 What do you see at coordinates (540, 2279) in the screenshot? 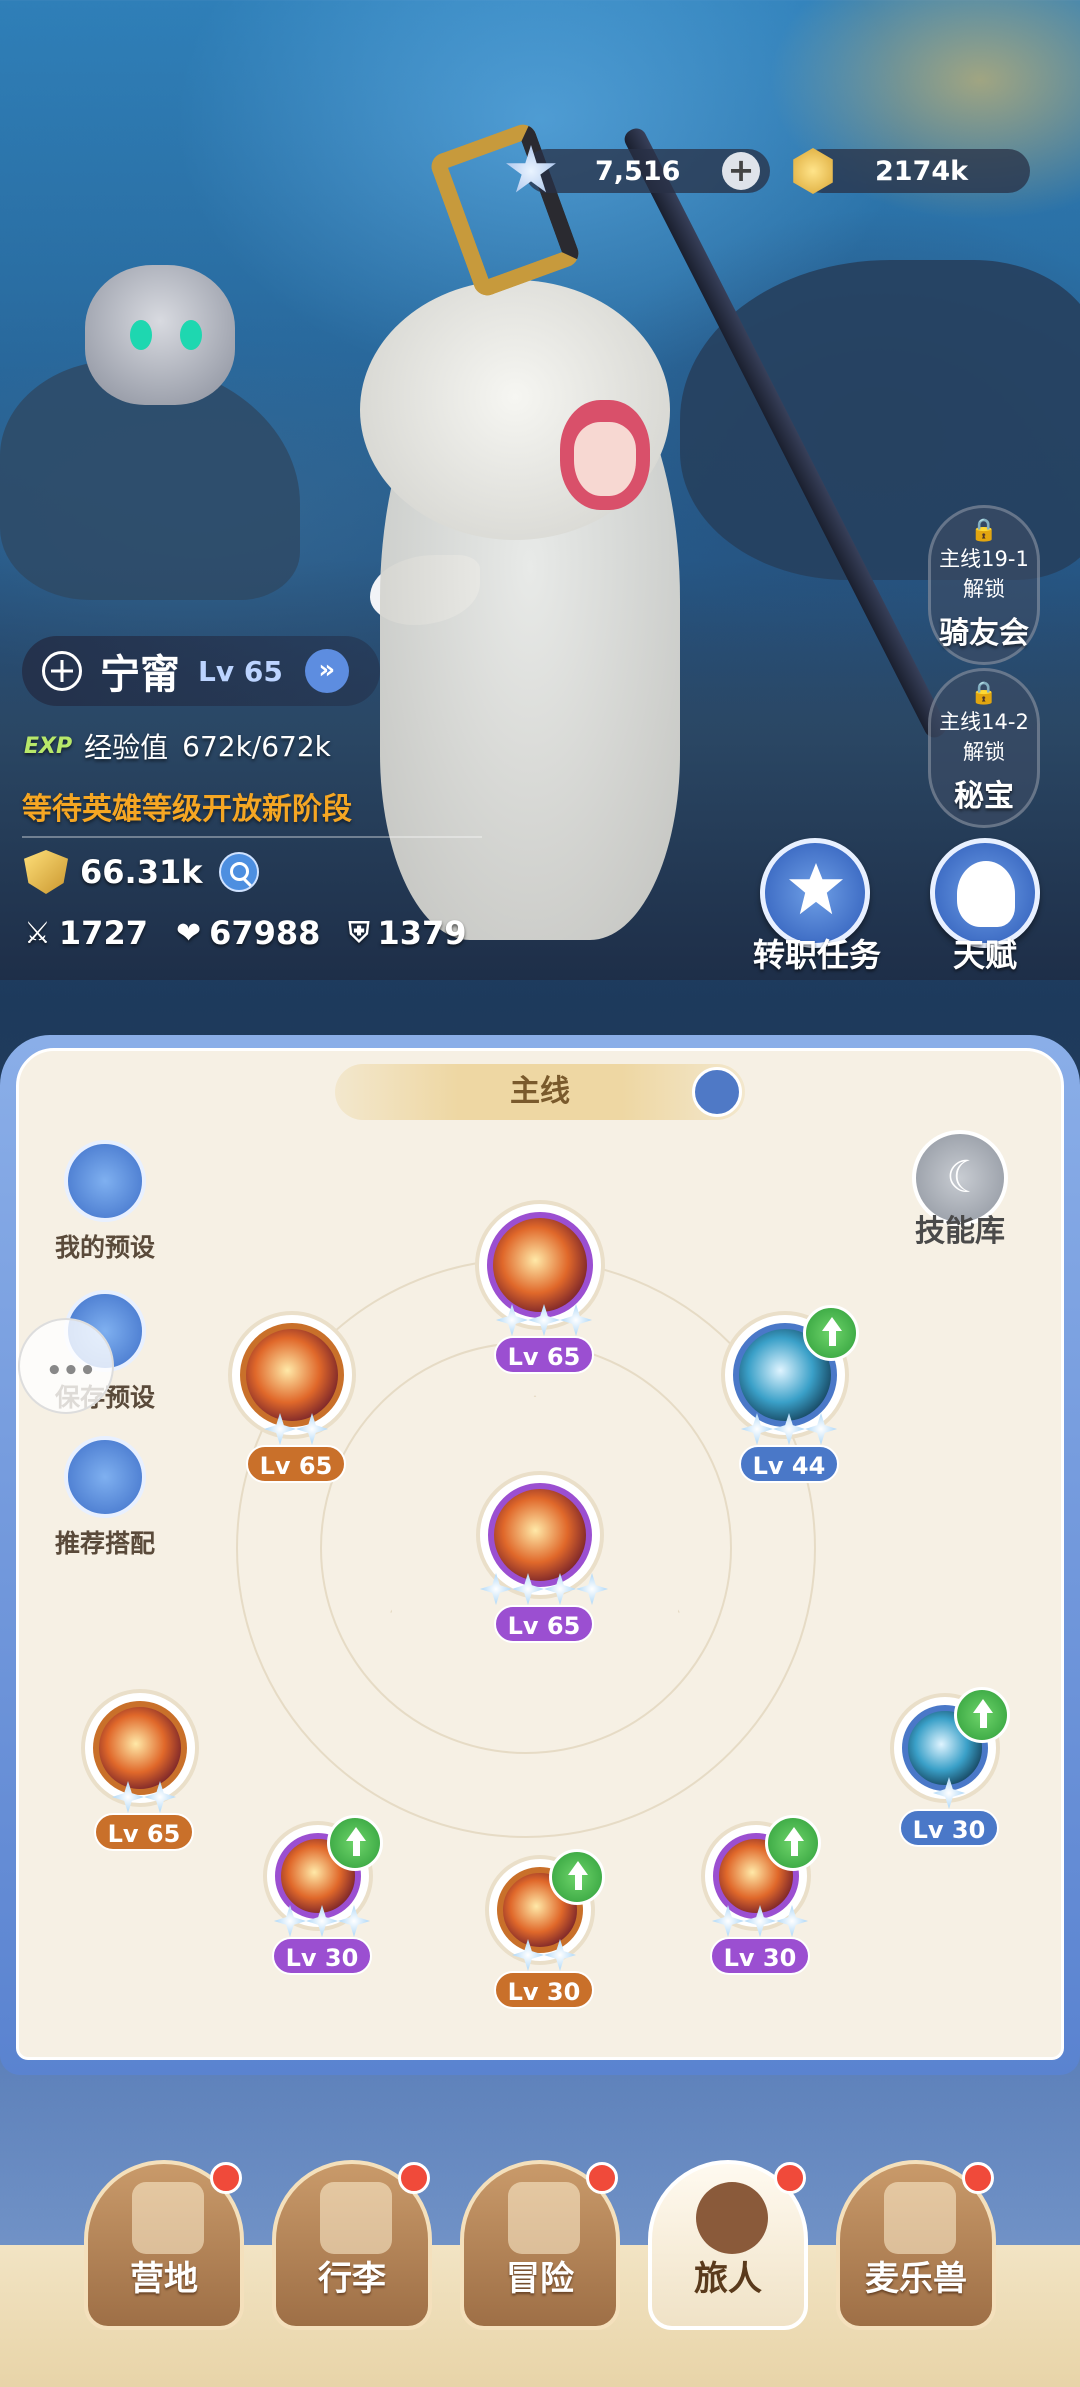
I see `nav-tab-label: 冒险` at bounding box center [540, 2279].